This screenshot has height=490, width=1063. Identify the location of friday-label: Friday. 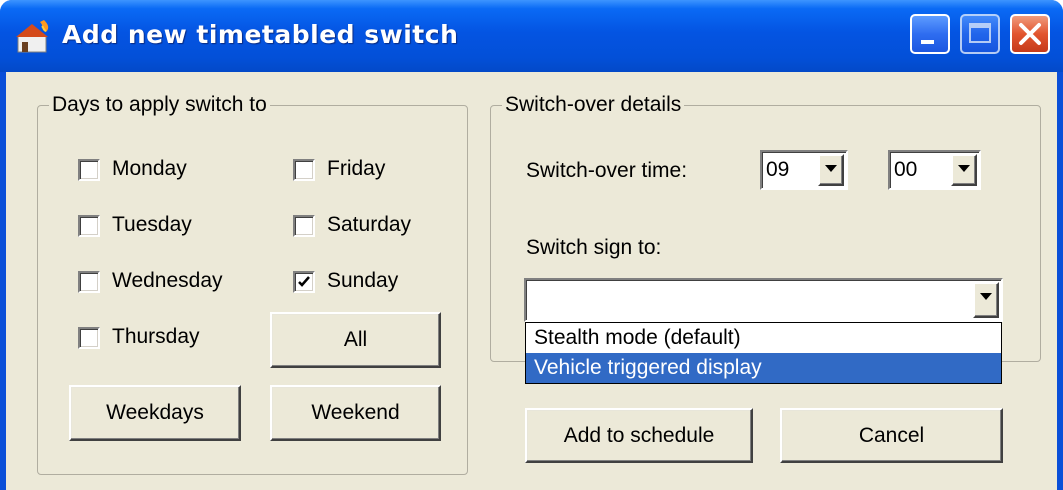
(356, 168).